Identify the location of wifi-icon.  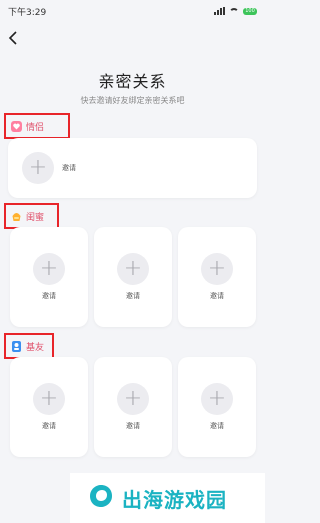
(234, 11).